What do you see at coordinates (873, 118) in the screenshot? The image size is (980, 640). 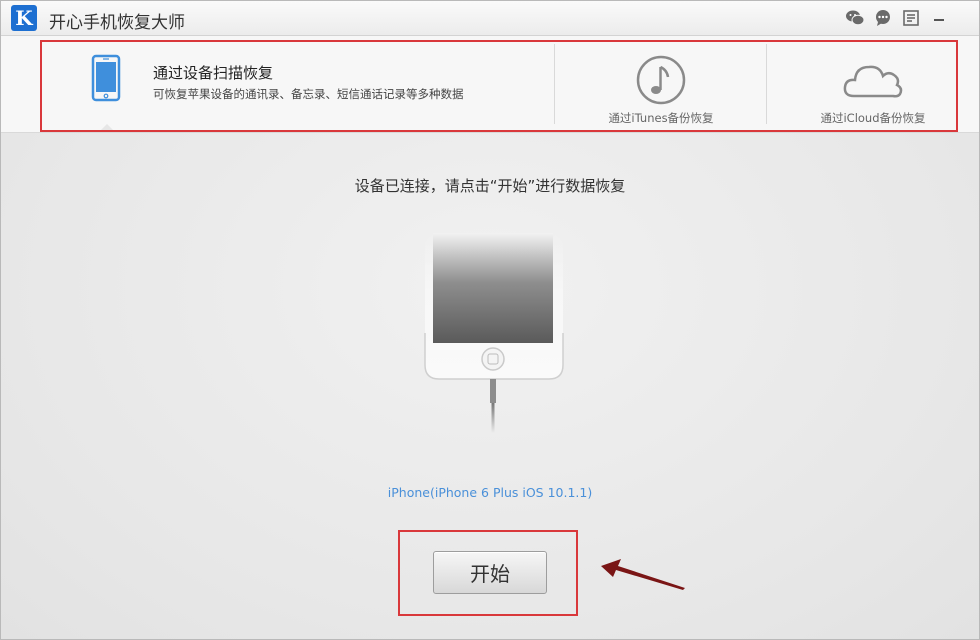 I see `icloud-mode-label: 通过iCloud备份恢复` at bounding box center [873, 118].